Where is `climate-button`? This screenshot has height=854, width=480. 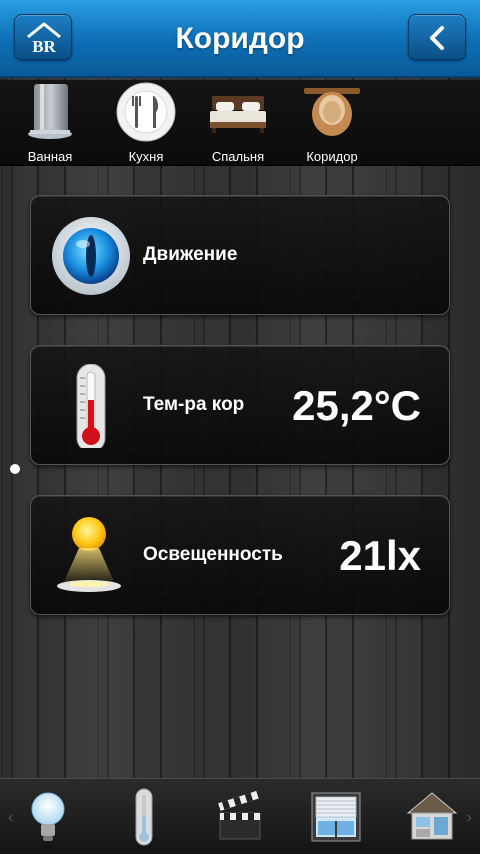
climate-button is located at coordinates (144, 817).